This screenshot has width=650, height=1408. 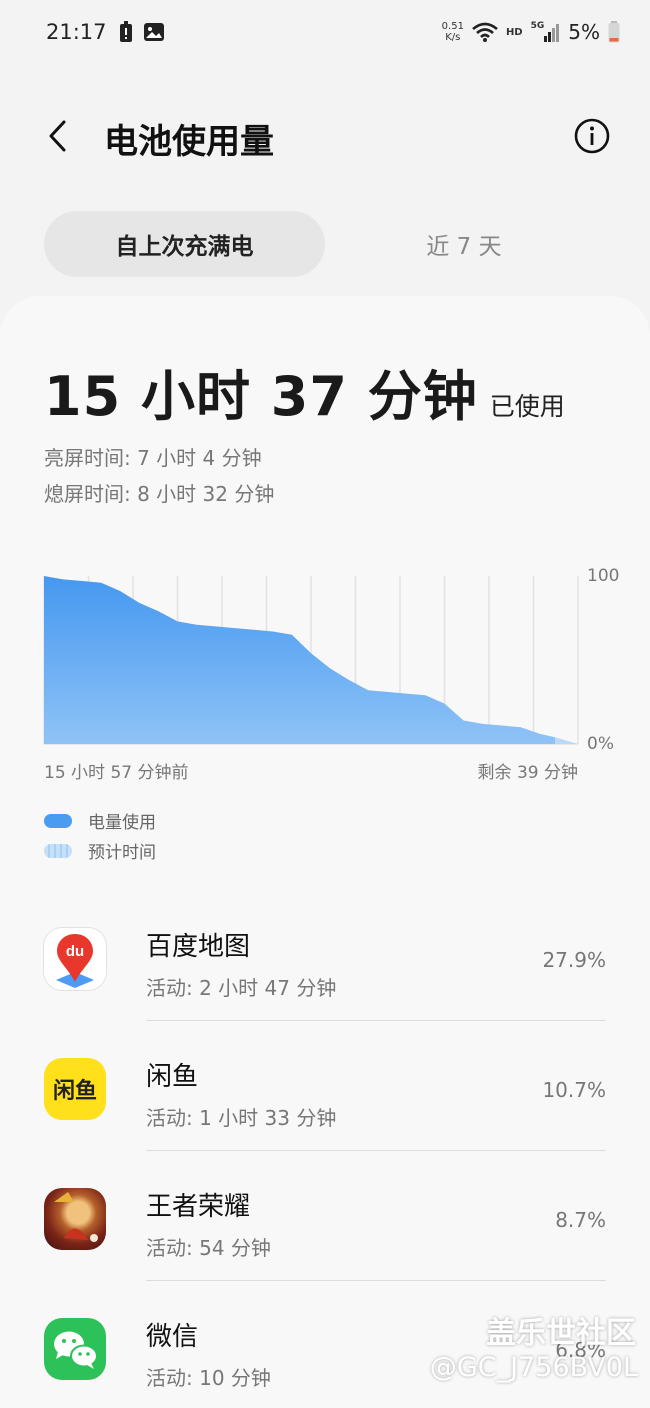 I want to click on legend-swatch-usage, so click(x=58, y=820).